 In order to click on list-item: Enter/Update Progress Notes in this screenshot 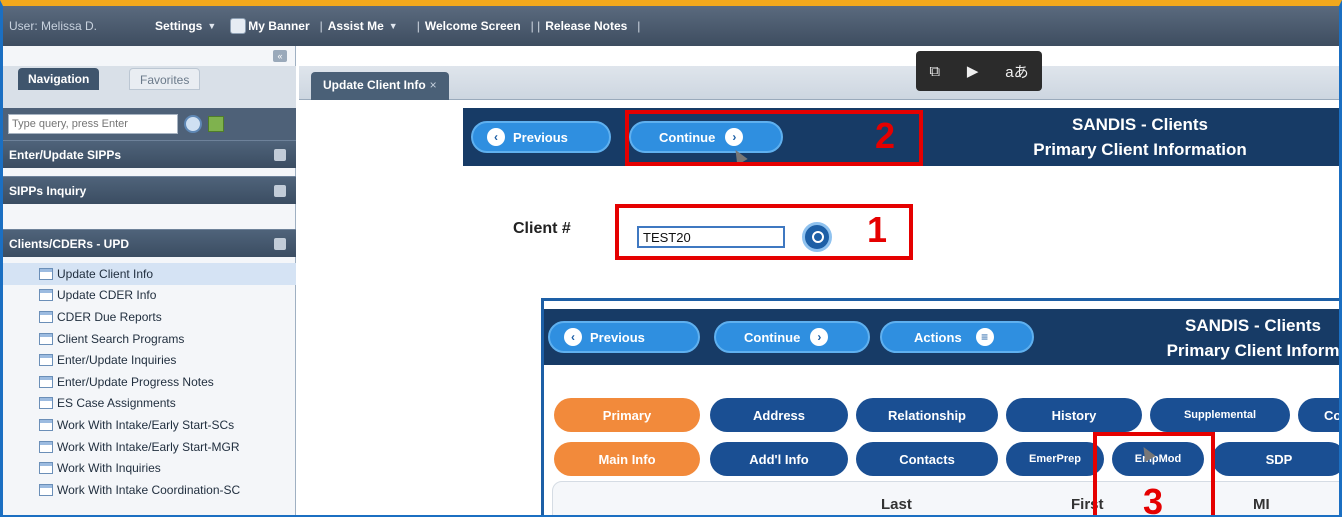, I will do `click(149, 382)`.